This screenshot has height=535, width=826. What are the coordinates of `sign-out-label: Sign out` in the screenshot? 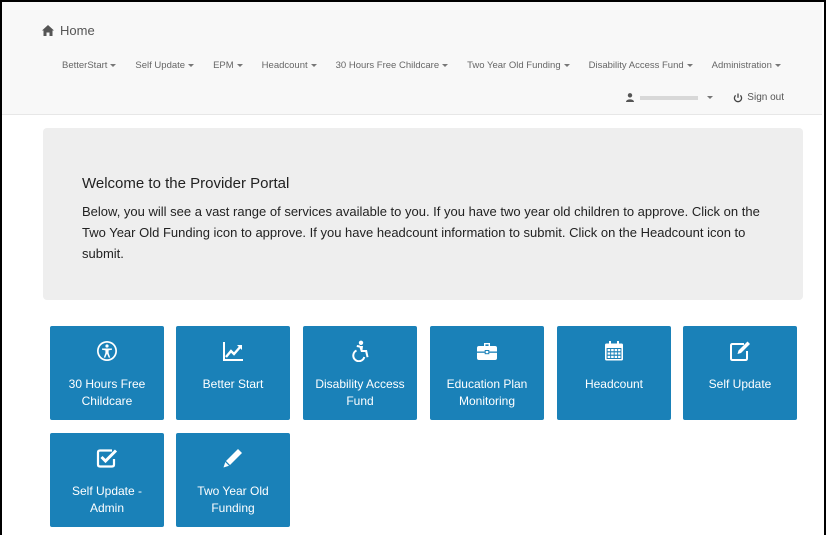 It's located at (765, 97).